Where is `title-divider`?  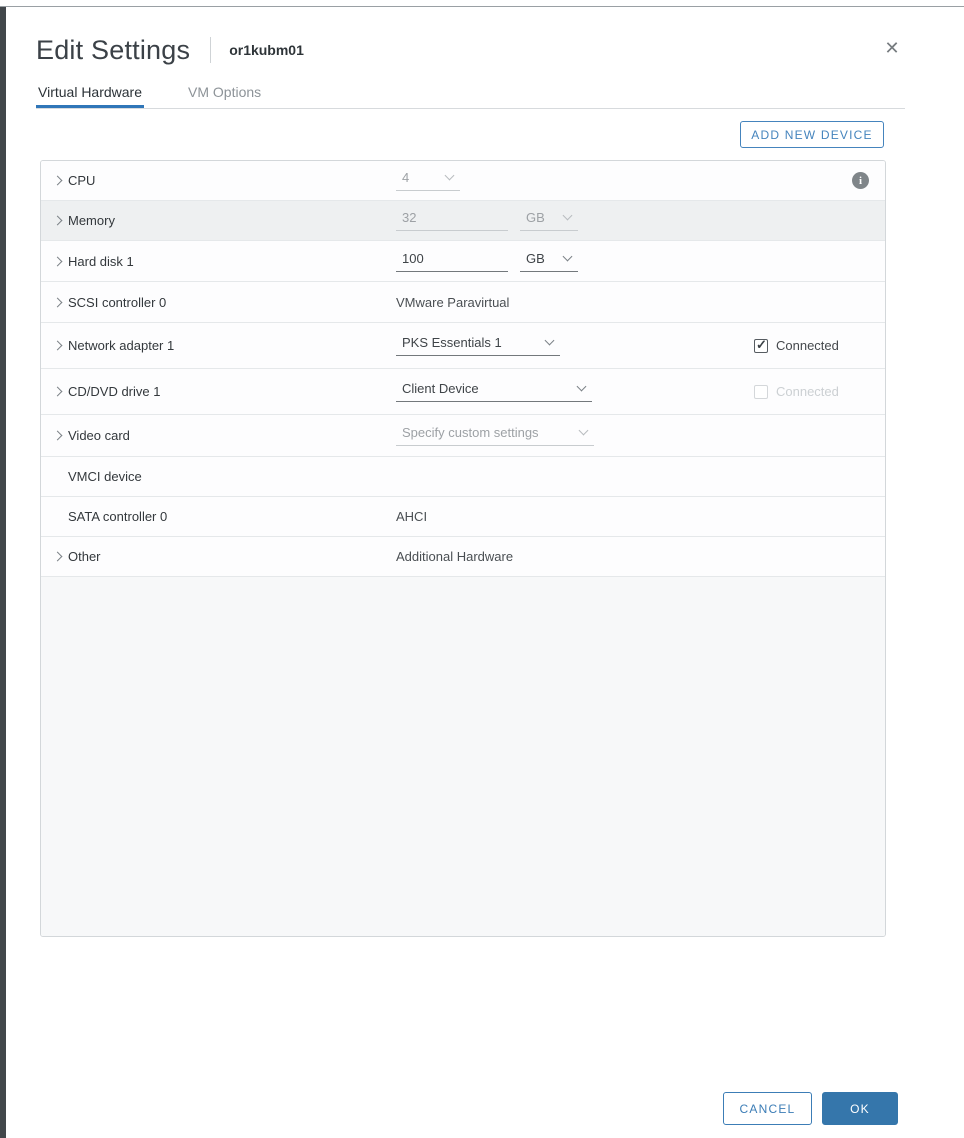
title-divider is located at coordinates (211, 50).